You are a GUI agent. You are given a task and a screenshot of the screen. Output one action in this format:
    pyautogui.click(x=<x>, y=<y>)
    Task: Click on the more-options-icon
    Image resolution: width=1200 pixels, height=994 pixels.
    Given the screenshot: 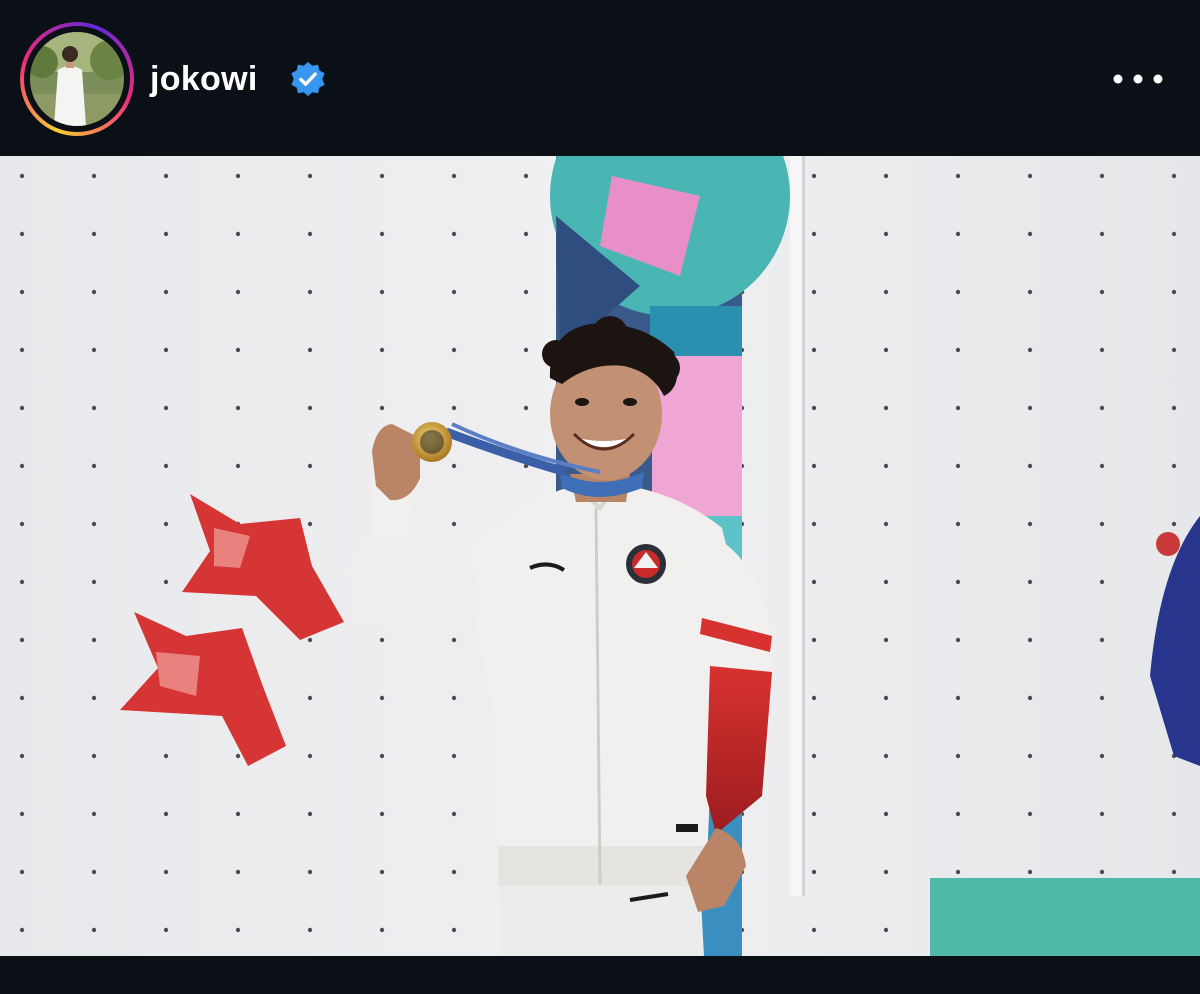 What is the action you would take?
    pyautogui.click(x=1138, y=79)
    